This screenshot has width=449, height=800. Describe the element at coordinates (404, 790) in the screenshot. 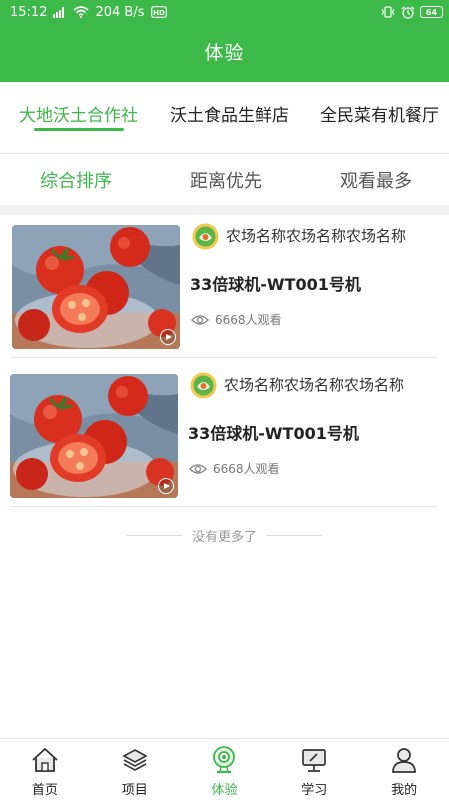

I see `tab-label: 我的` at that location.